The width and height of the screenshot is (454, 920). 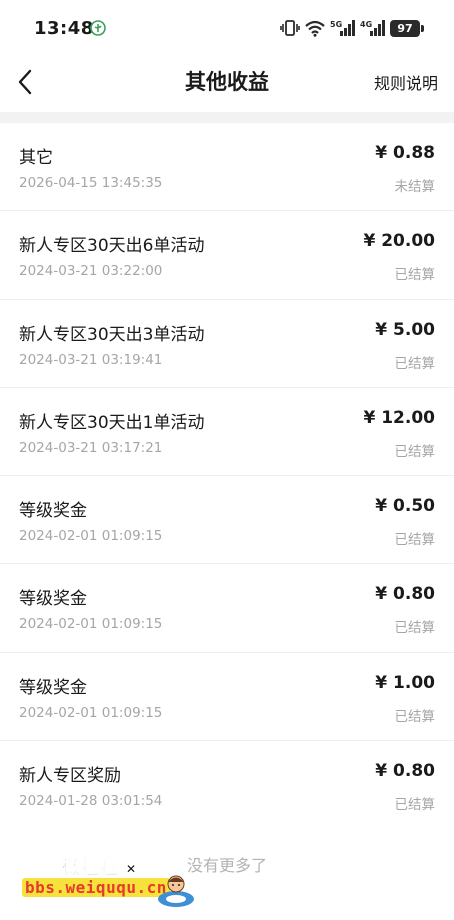 I want to click on list-item: 其它 2026-04-15 13:45:35 ¥ 0.88 未结算, so click(x=227, y=167).